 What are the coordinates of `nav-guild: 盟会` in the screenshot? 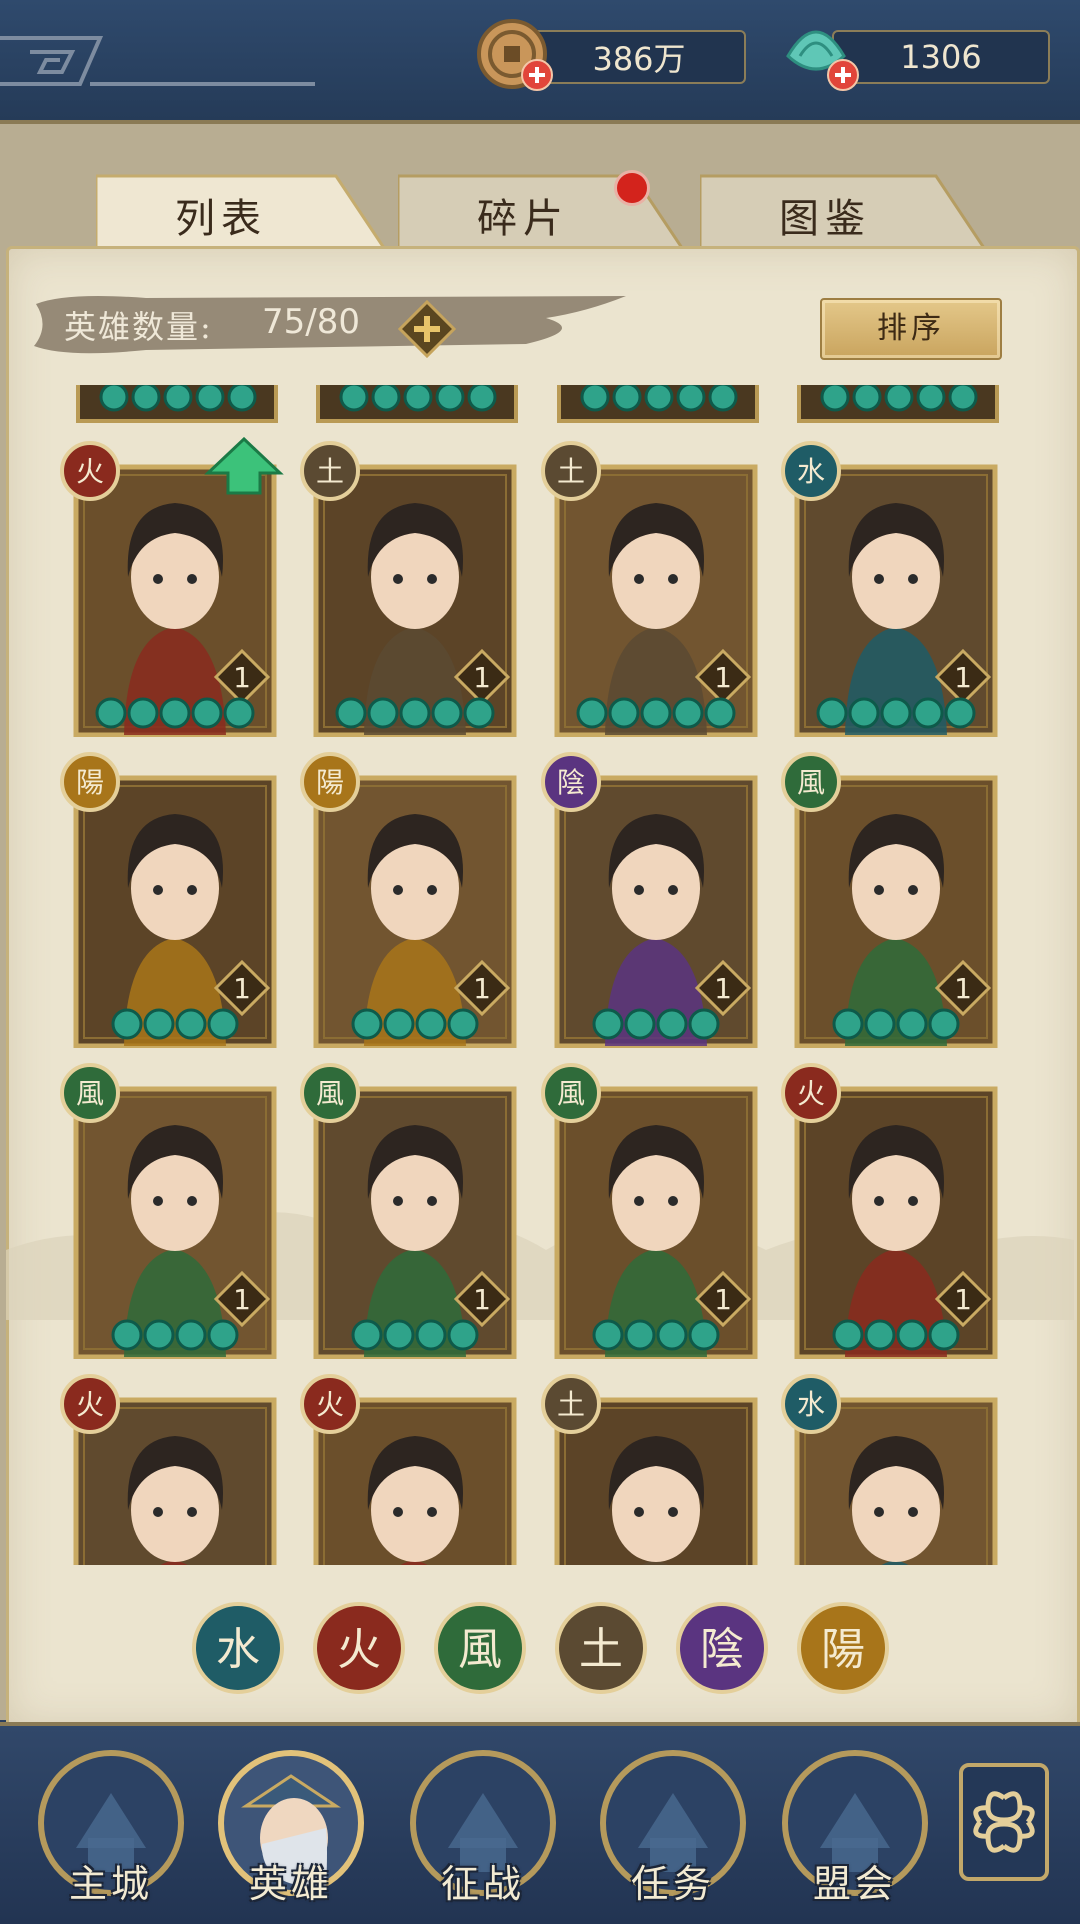 It's located at (855, 1828).